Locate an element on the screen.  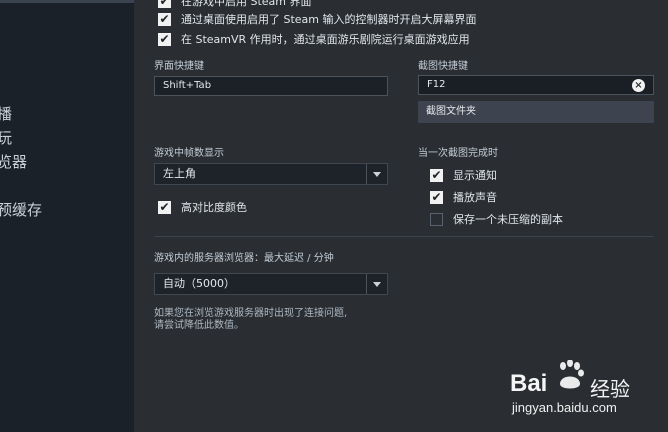
sidebar-item-broadcast: 直播 is located at coordinates (6, 113).